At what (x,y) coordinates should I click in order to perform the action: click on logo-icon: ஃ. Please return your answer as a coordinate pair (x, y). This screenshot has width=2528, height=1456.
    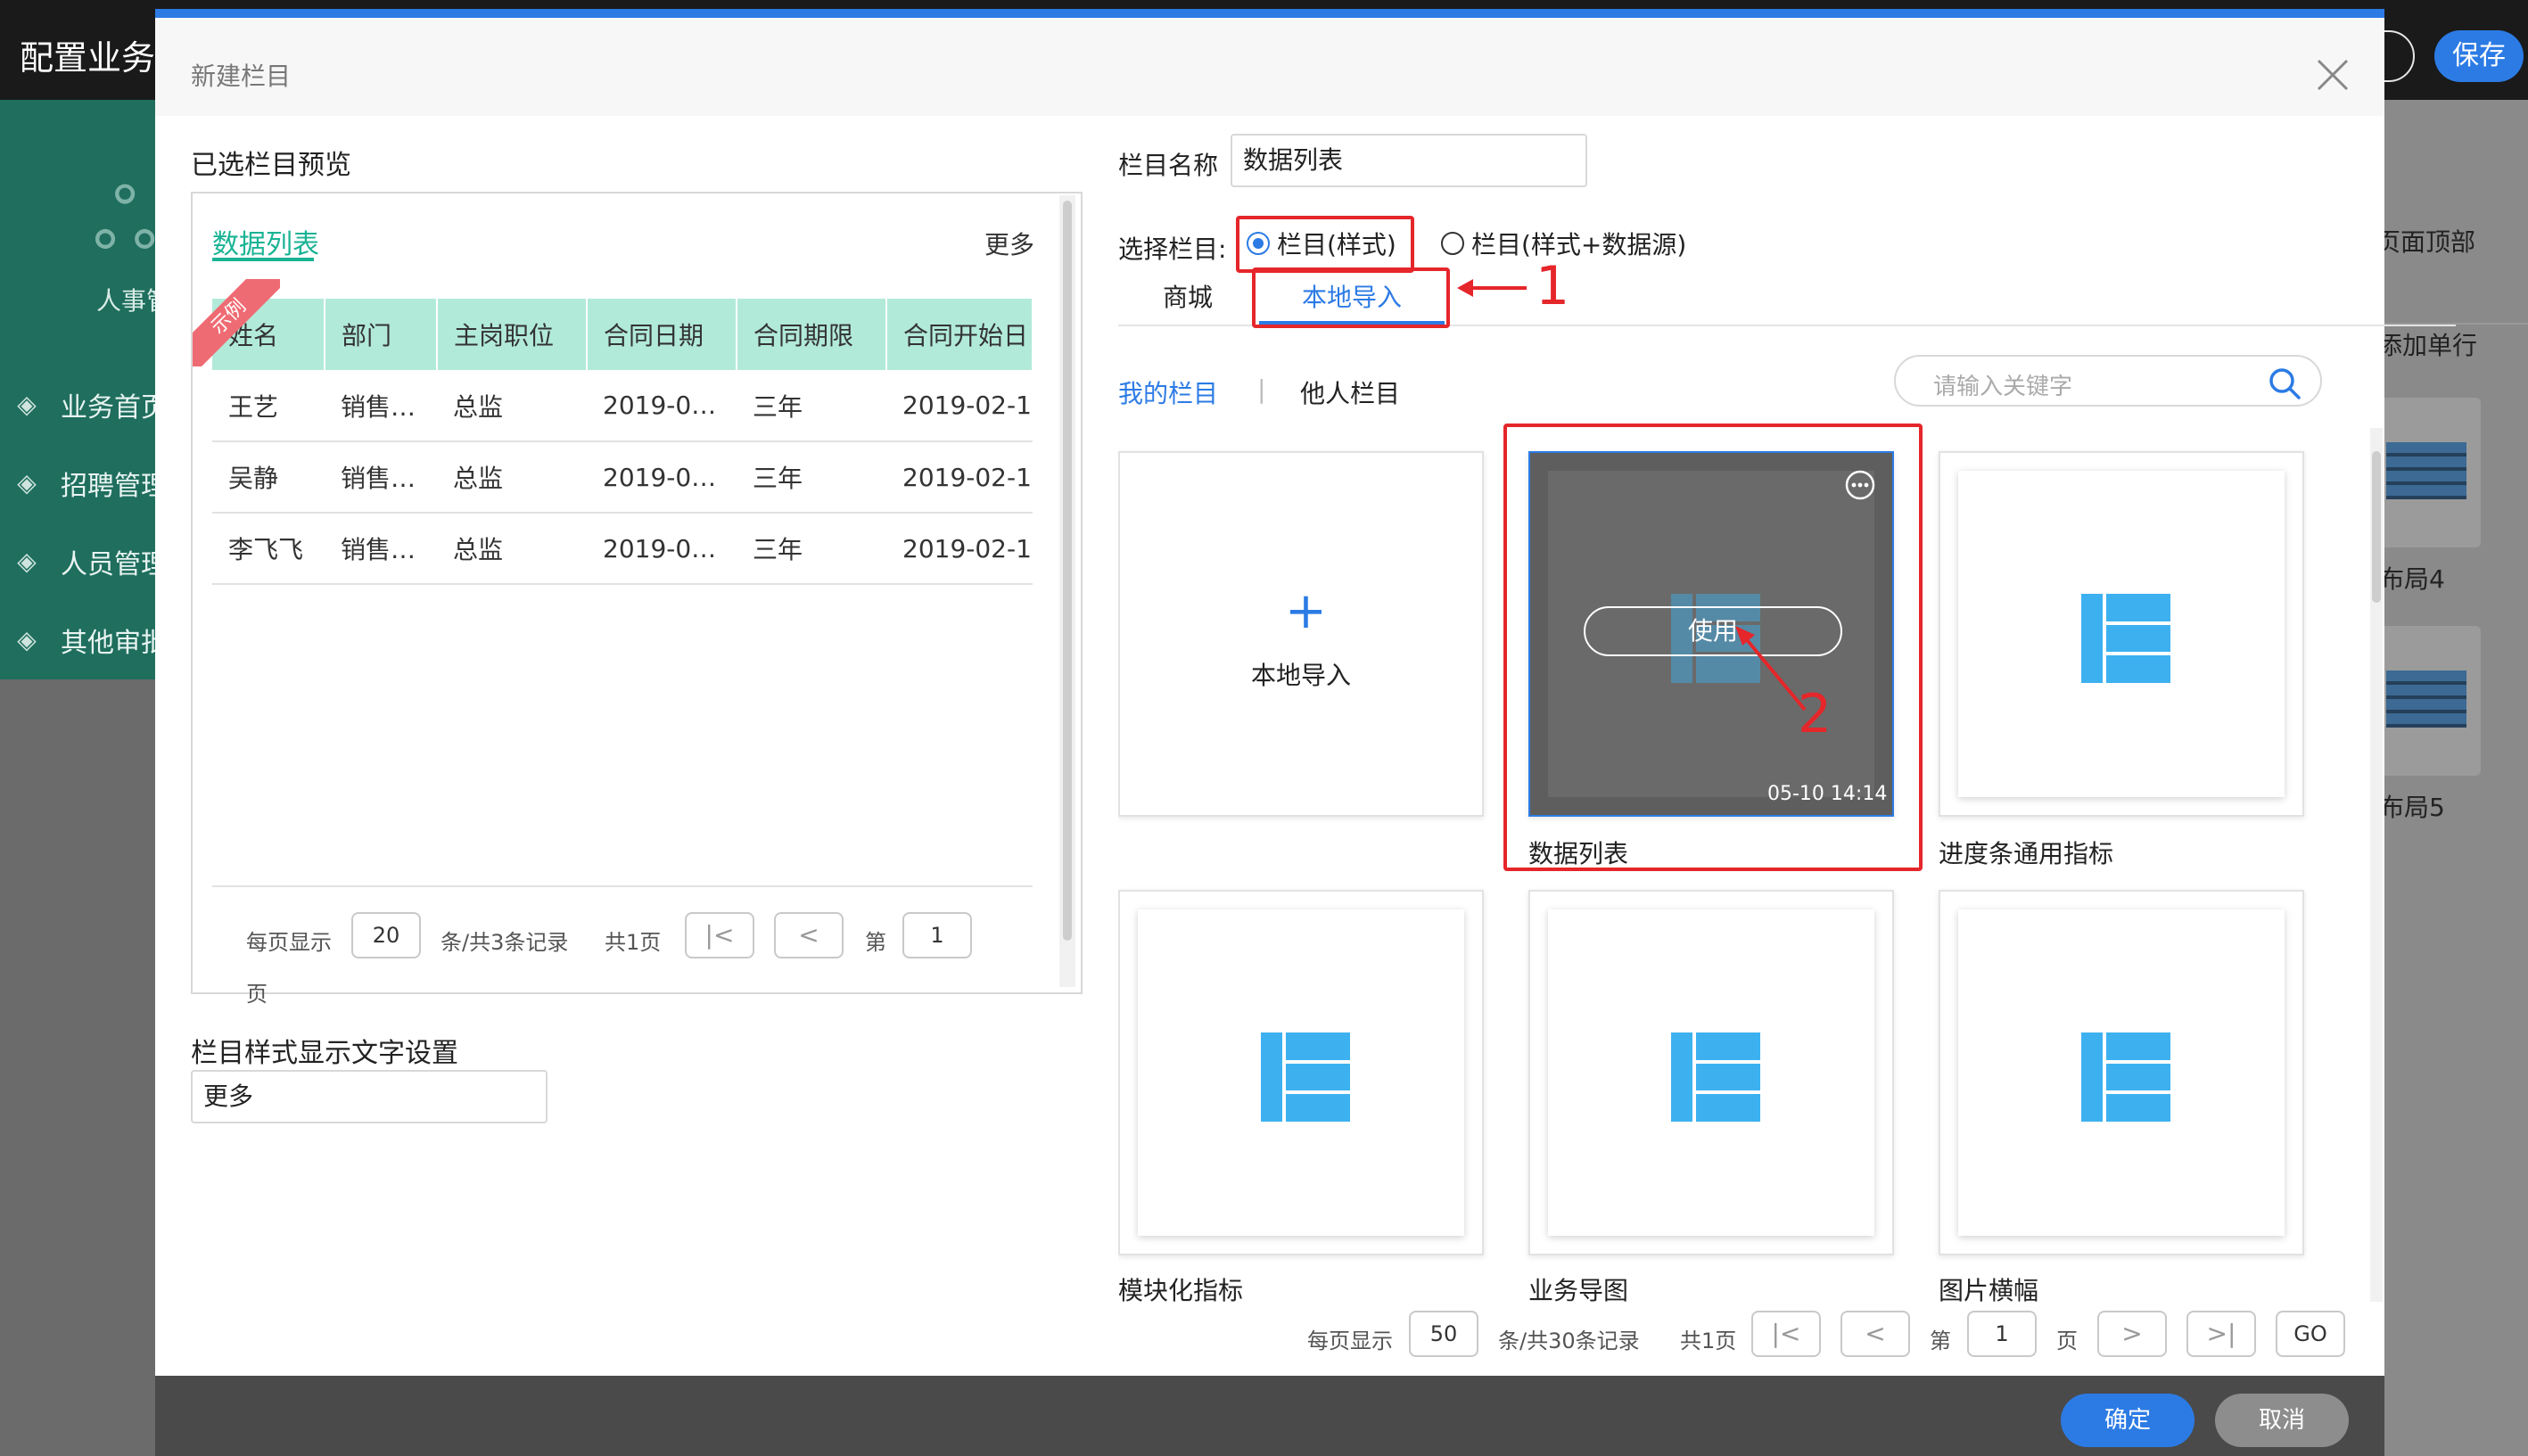
    Looking at the image, I should click on (126, 219).